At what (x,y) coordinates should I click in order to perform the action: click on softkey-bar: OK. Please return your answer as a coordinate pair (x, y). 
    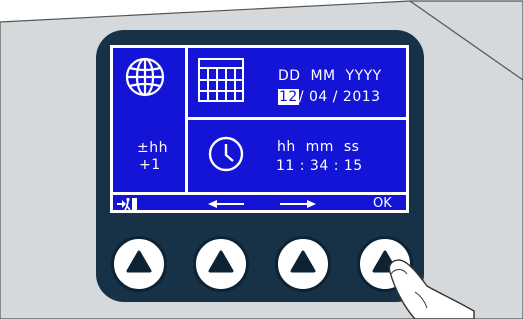
    Looking at the image, I should click on (259, 201).